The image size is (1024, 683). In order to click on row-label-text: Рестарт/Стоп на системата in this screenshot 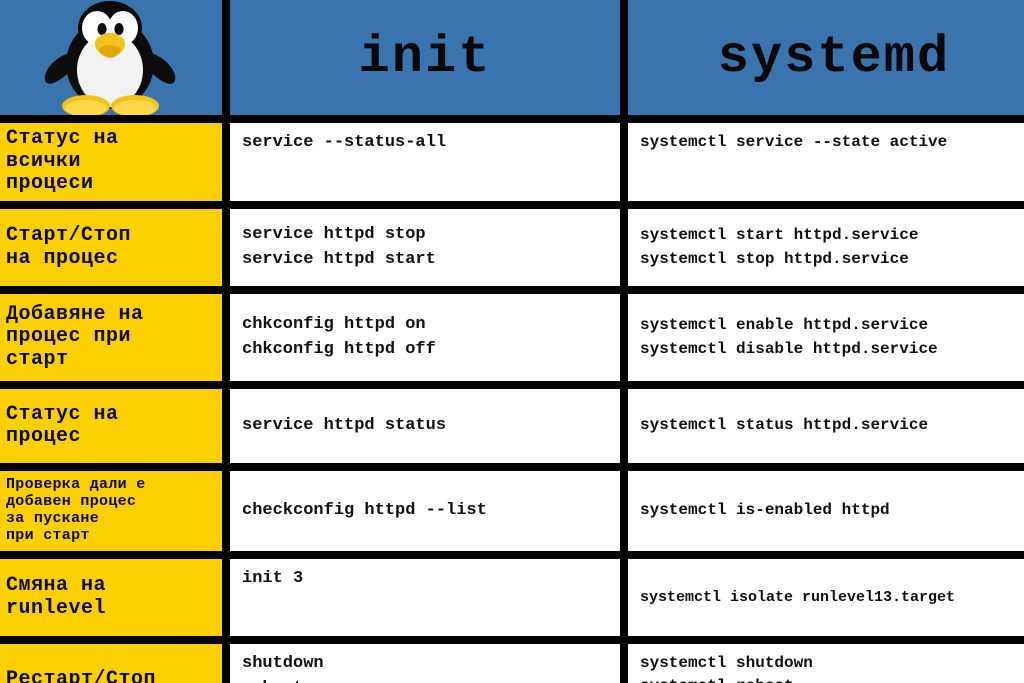, I will do `click(81, 675)`.